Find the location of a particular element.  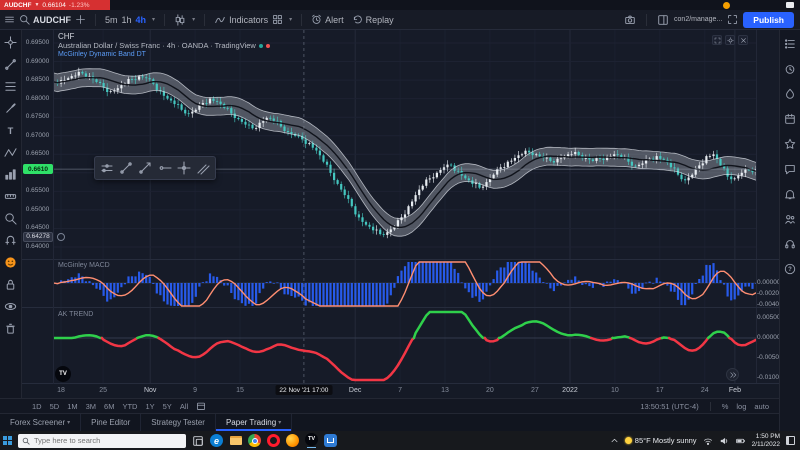

pane-maximize-icon is located at coordinates (717, 40).